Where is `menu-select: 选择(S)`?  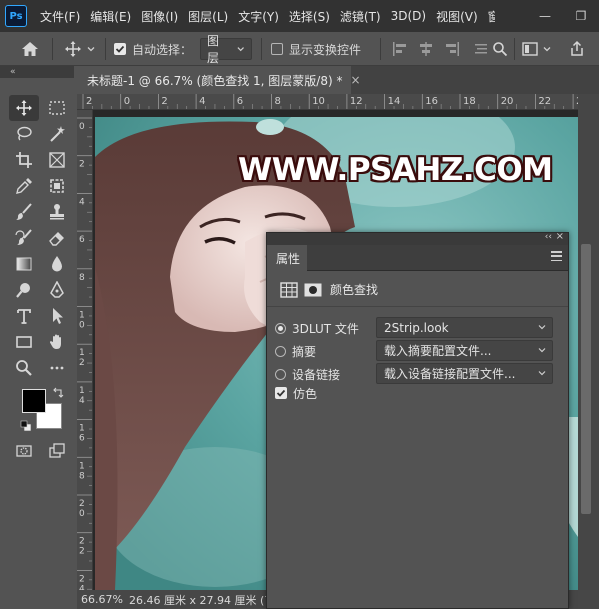 menu-select: 选择(S) is located at coordinates (309, 16).